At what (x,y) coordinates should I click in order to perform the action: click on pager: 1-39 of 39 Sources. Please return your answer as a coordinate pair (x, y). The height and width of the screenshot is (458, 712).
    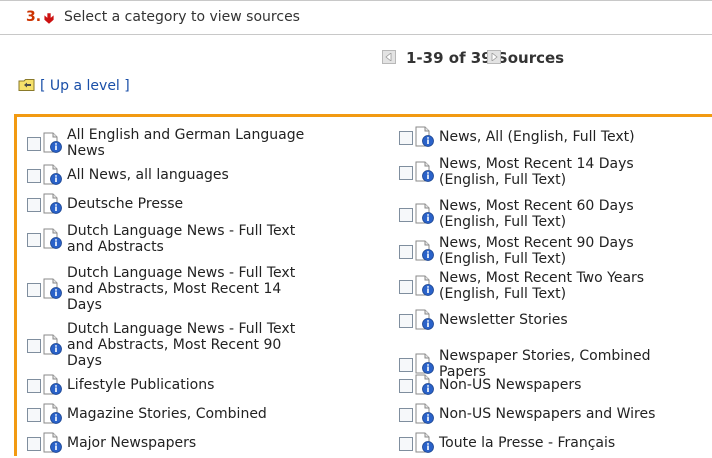
    Looking at the image, I should click on (356, 60).